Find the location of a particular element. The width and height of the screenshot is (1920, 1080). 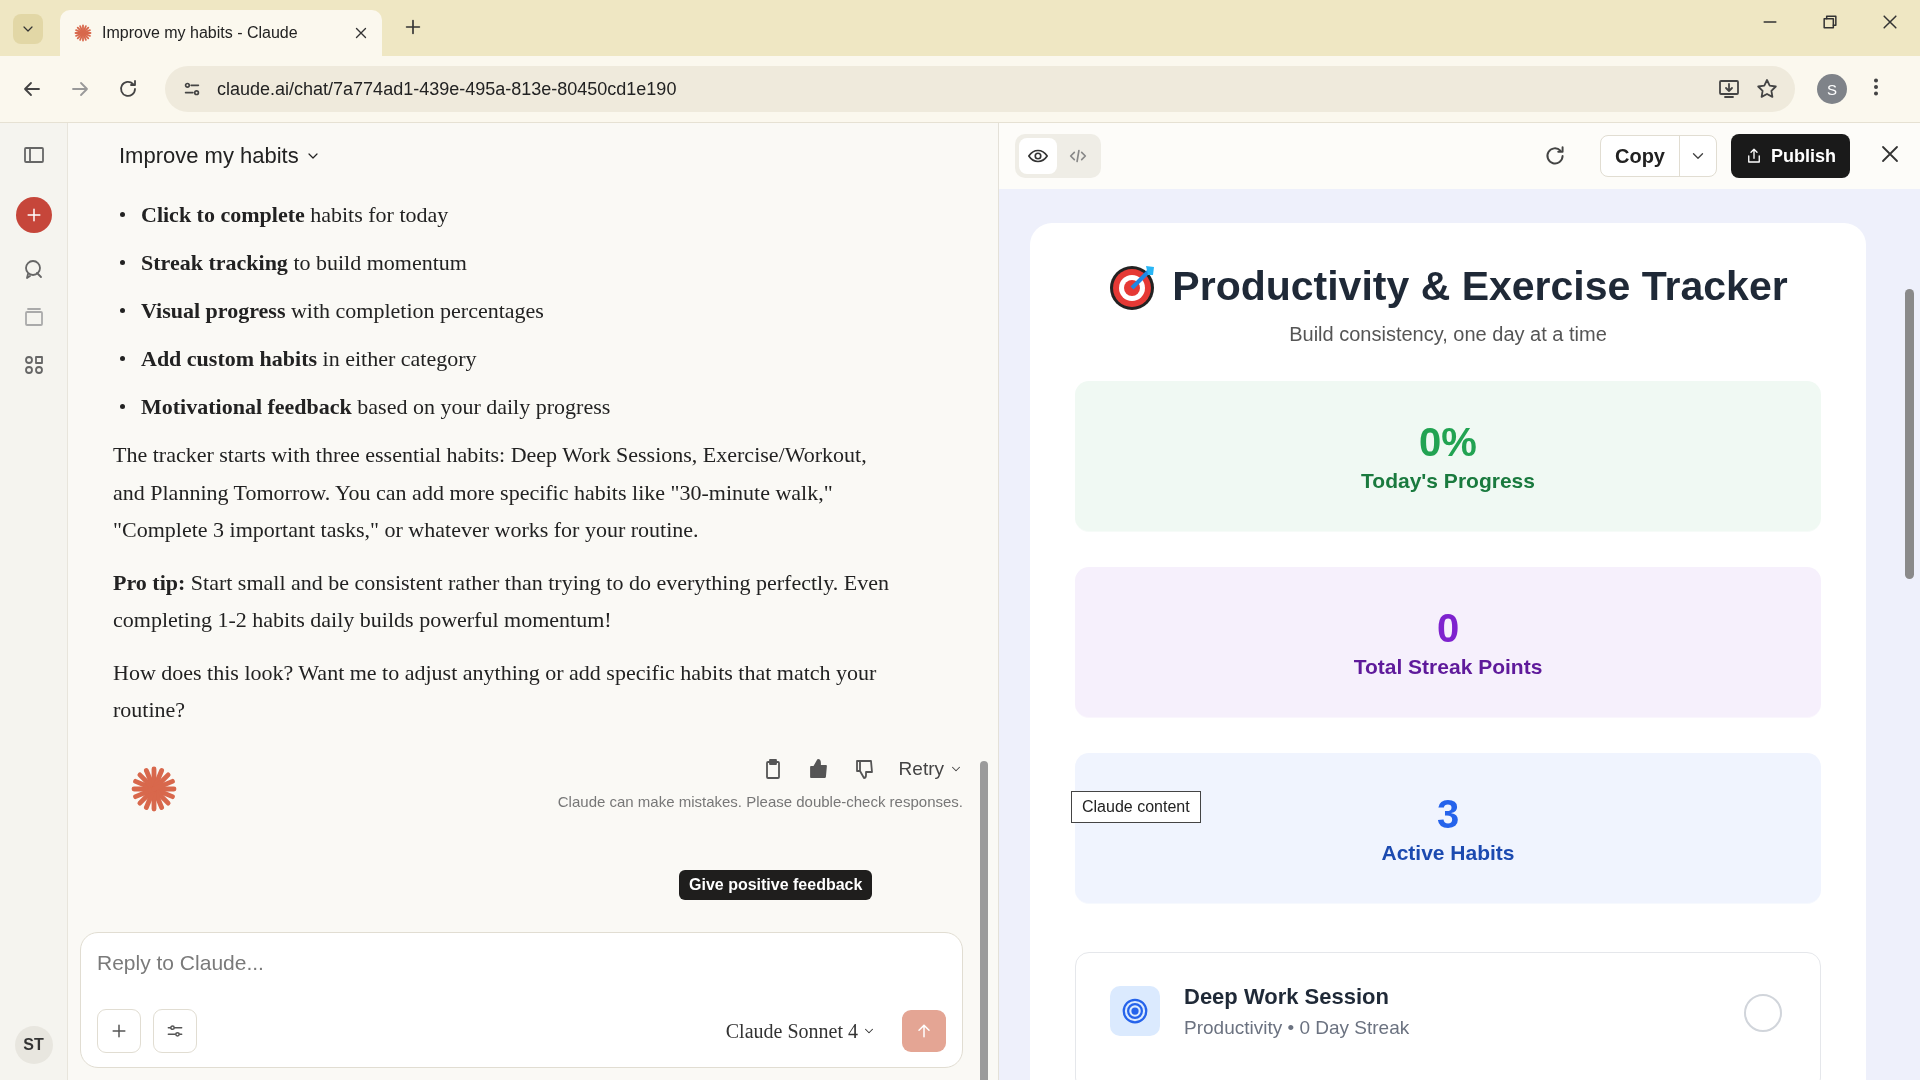

tab-title: Improve my habits - Claude is located at coordinates (200, 33).